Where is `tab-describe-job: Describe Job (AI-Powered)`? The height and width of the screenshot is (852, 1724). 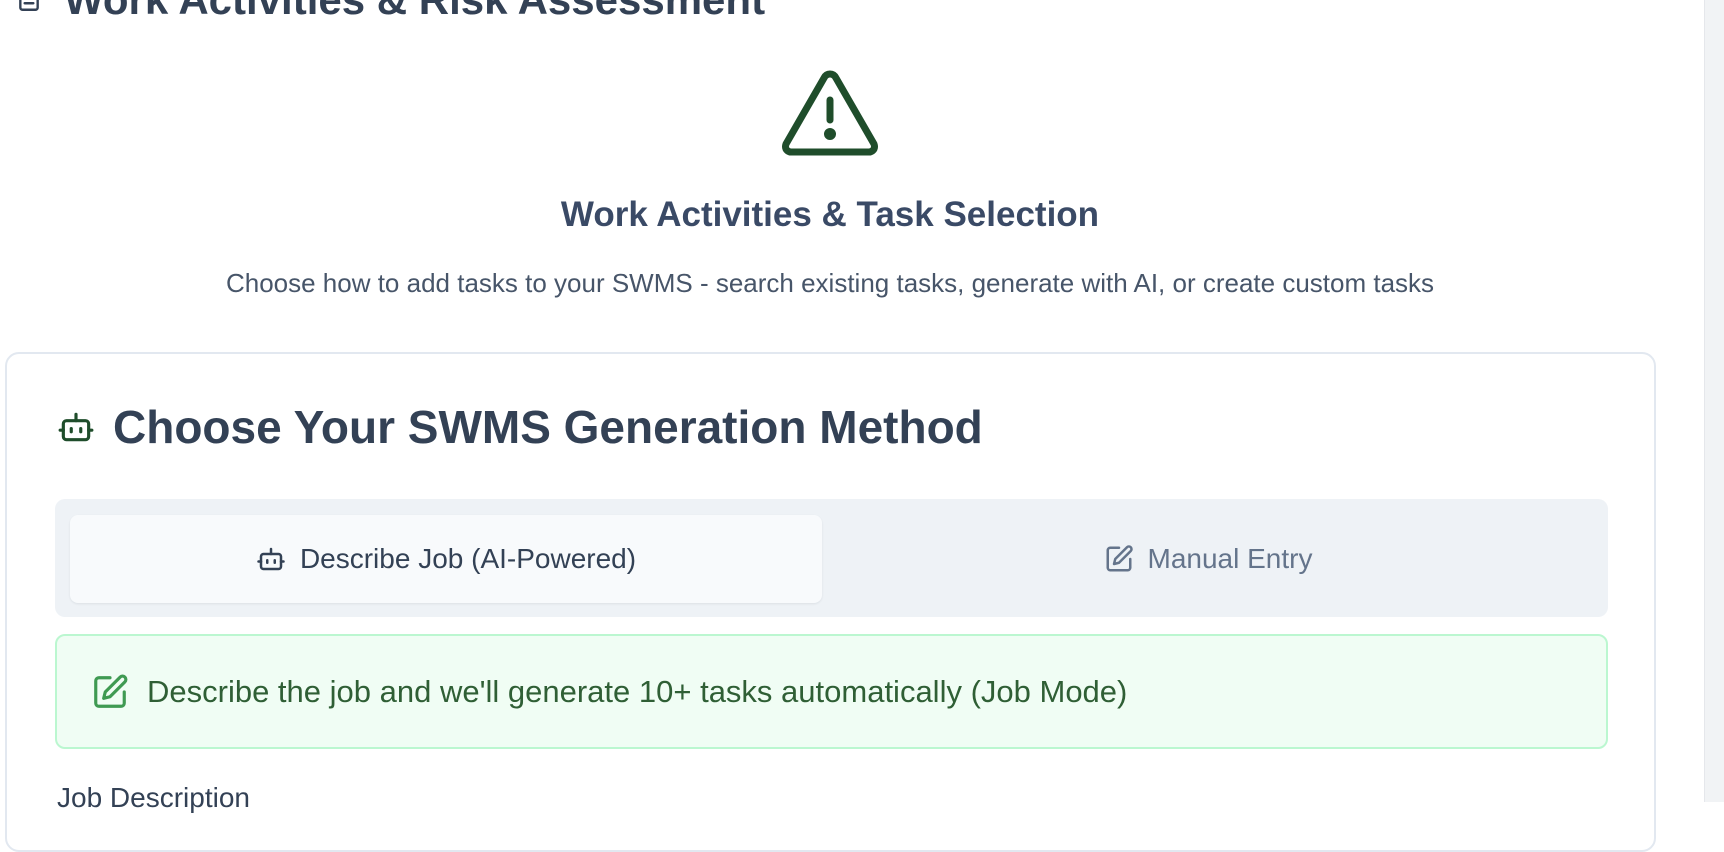 tab-describe-job: Describe Job (AI-Powered) is located at coordinates (446, 559).